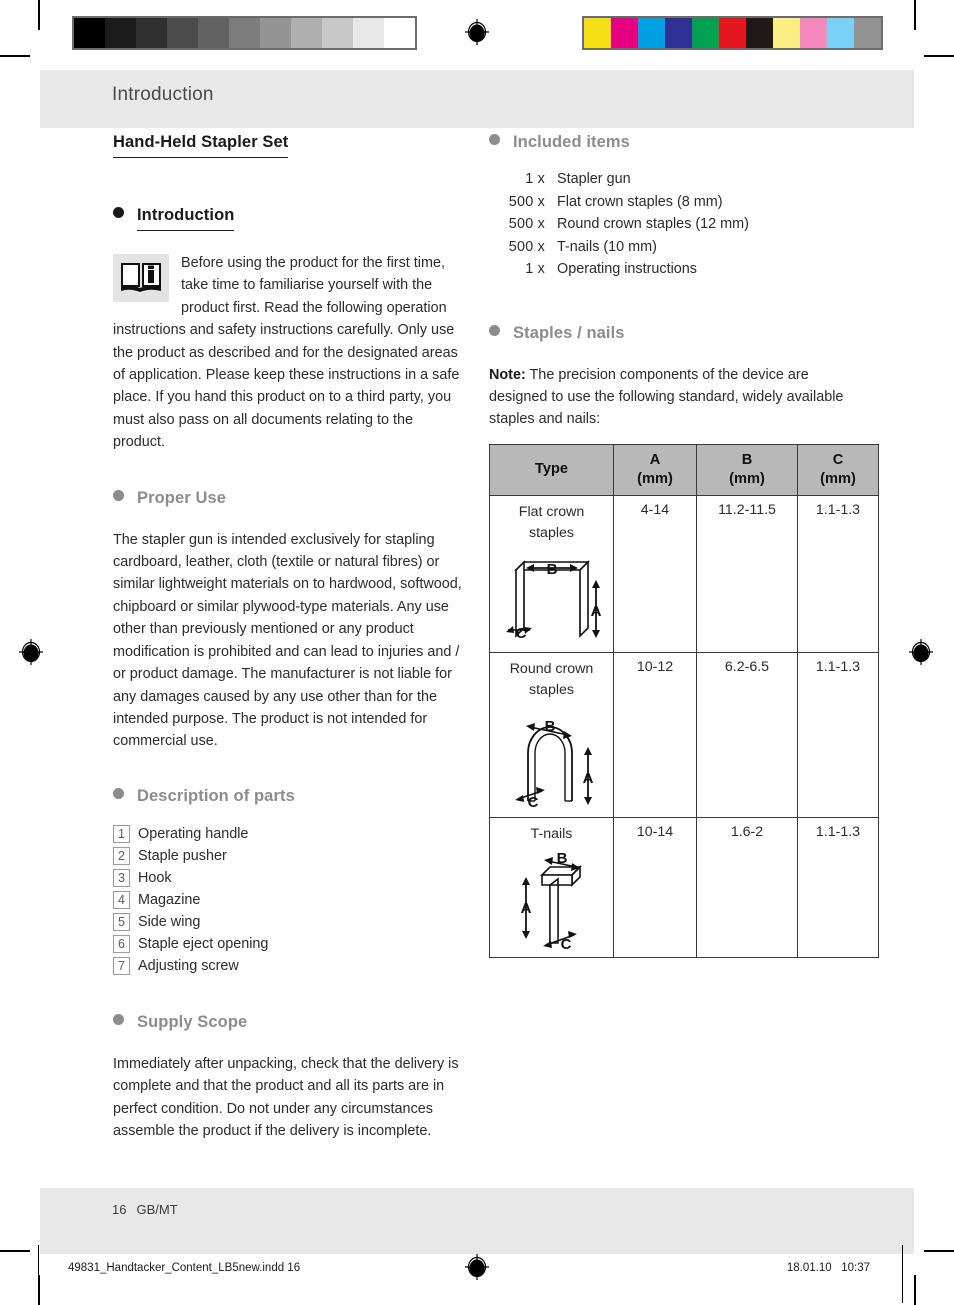  Describe the element at coordinates (666, 142) in the screenshot. I see `section-heading-included-items: Included items` at that location.